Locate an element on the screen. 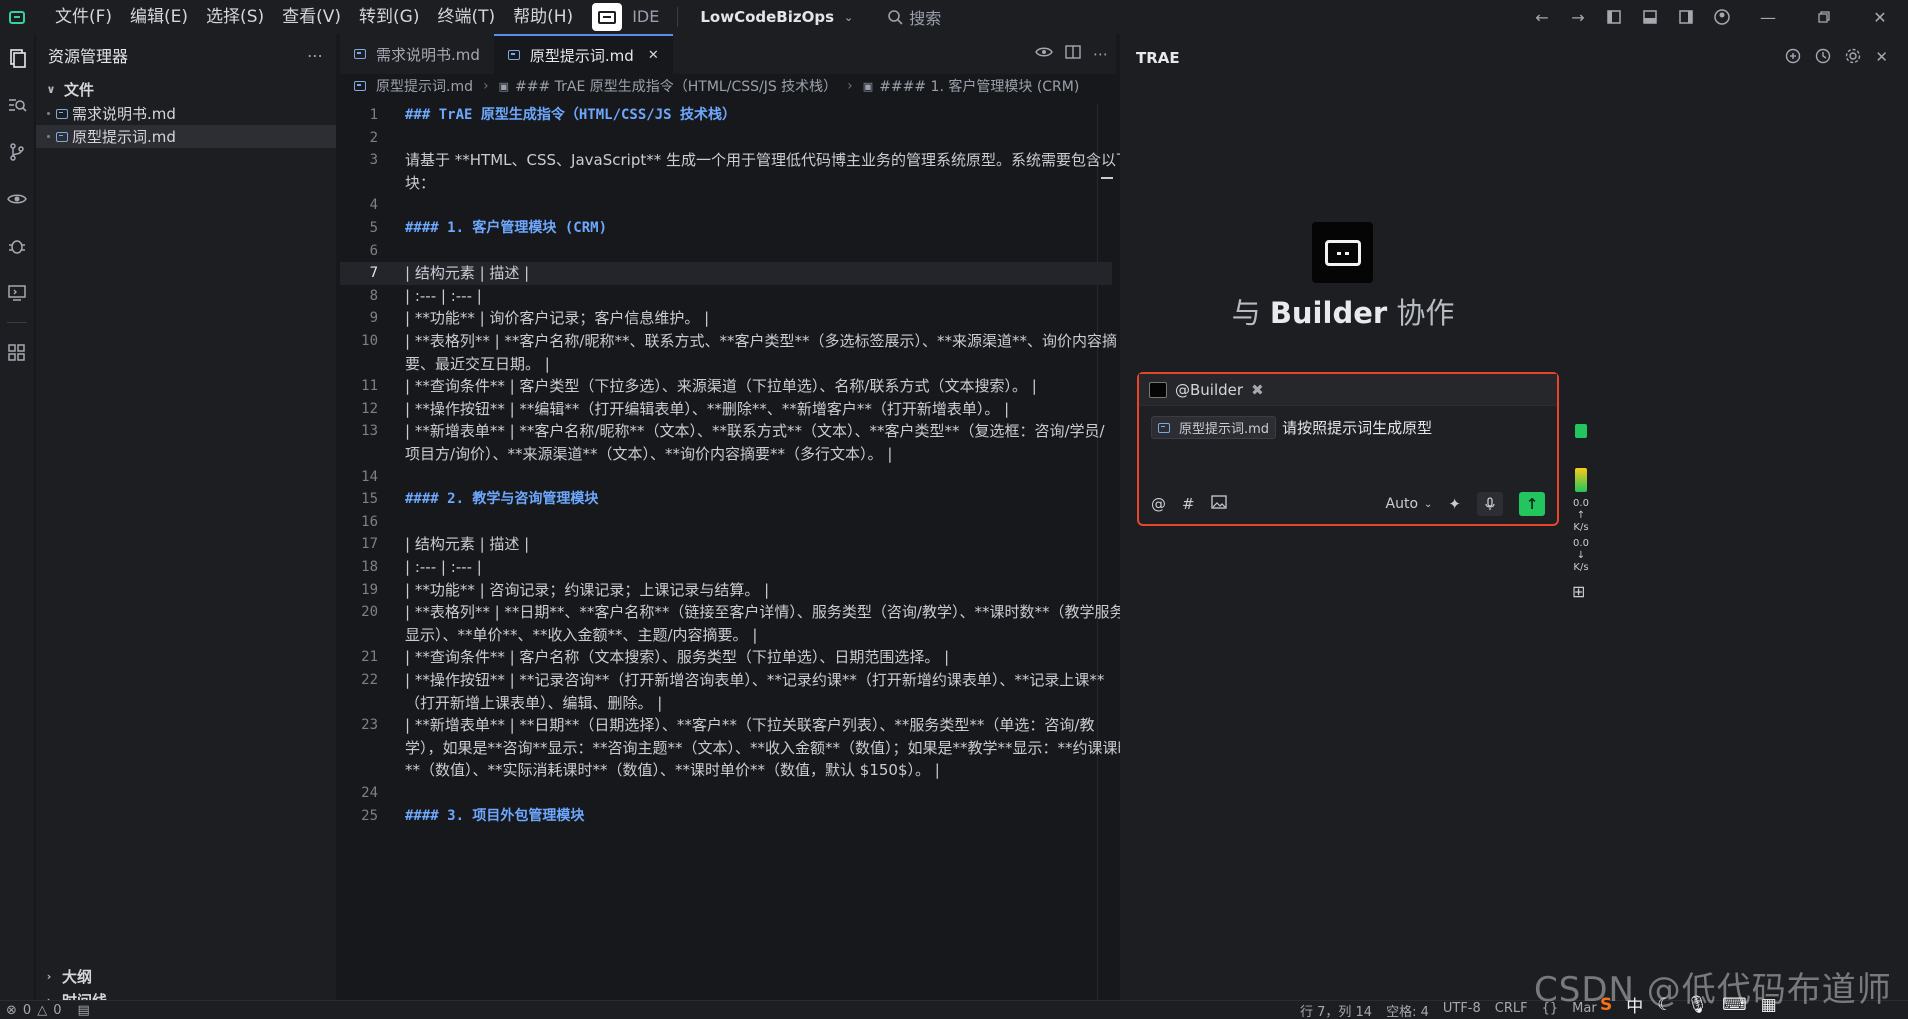 The width and height of the screenshot is (1908, 1019). menu-goto: 转到(G) is located at coordinates (389, 17).